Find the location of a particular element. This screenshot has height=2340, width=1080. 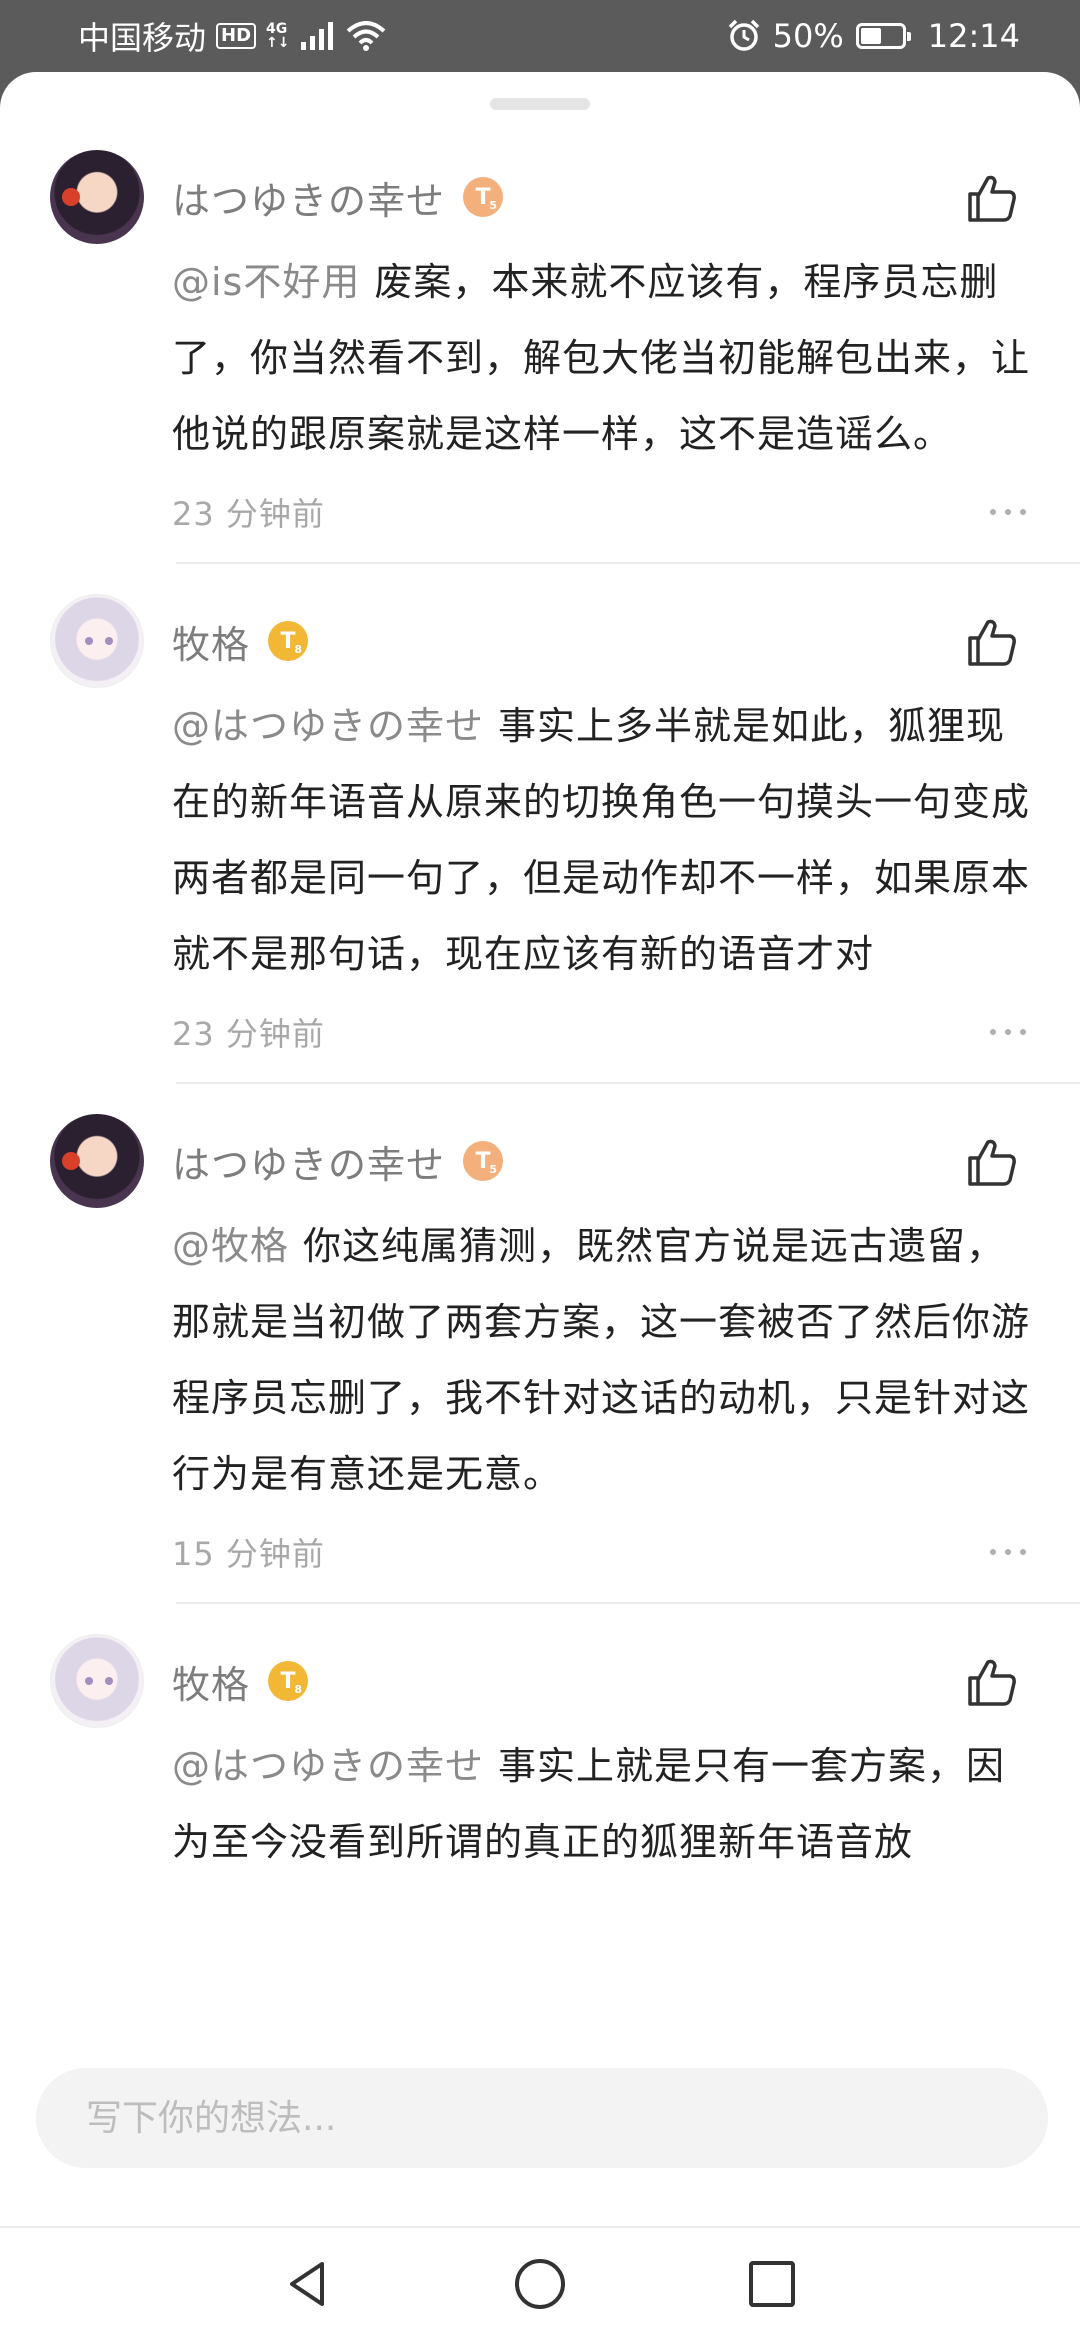

recents-icon is located at coordinates (772, 2284).